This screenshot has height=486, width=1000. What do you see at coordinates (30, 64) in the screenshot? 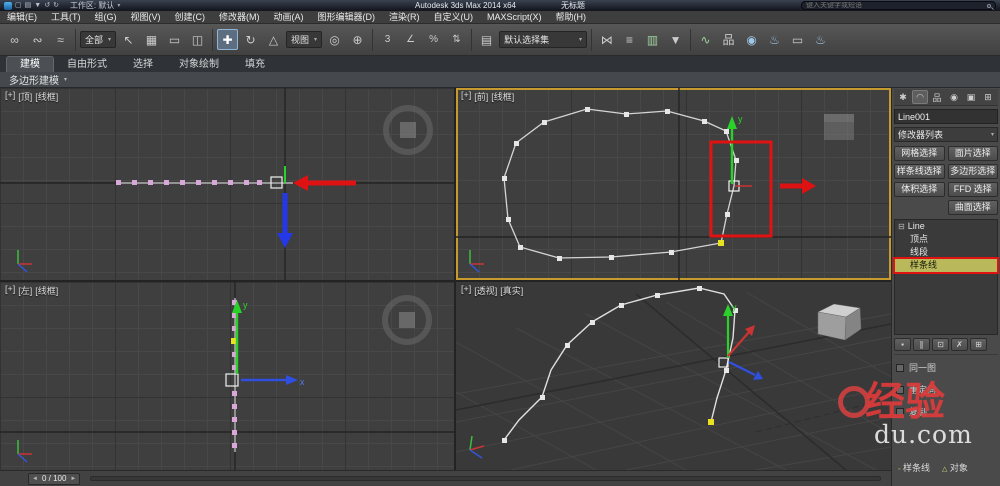
I see `ribbon-tab-modeling: 建模` at bounding box center [30, 64].